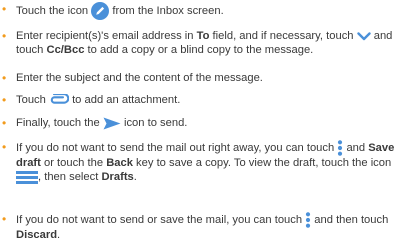 This screenshot has width=415, height=248. I want to click on chevron-down-icon, so click(363, 36).